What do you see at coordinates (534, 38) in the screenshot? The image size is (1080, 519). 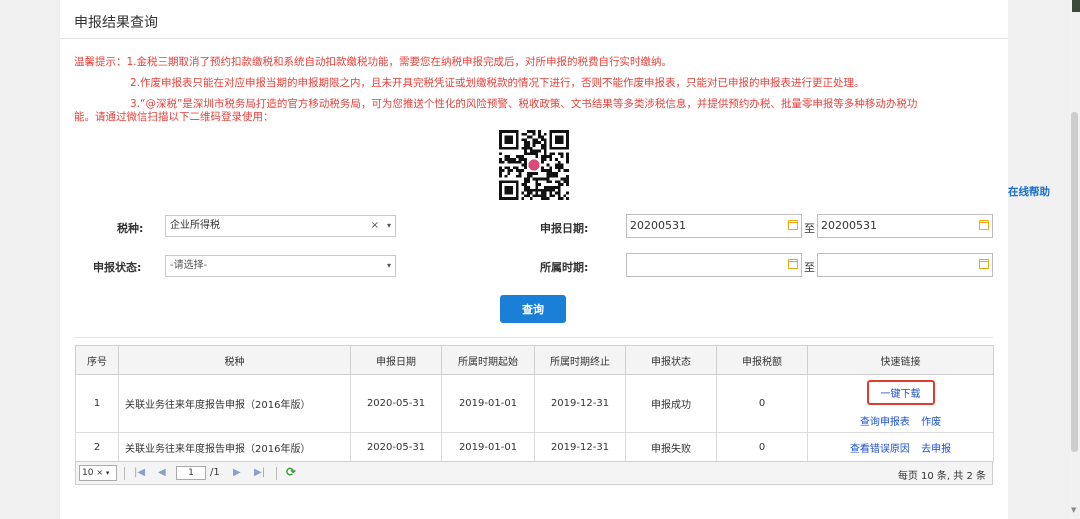 I see `title-divider` at bounding box center [534, 38].